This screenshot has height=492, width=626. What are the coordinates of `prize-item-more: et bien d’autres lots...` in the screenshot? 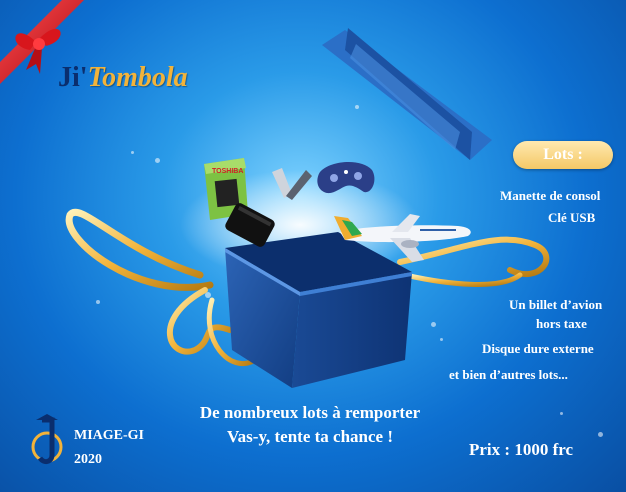 It's located at (508, 374).